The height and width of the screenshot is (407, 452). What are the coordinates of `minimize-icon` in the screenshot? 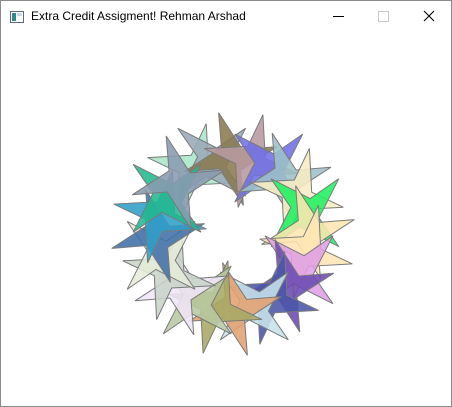 It's located at (338, 16).